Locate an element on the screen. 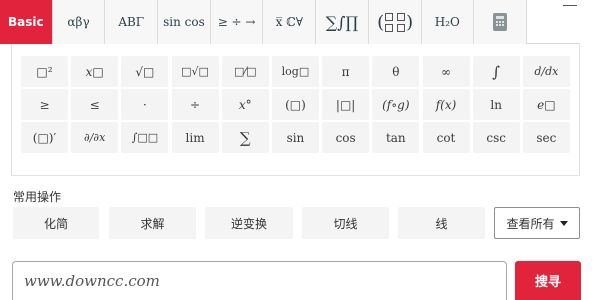 The image size is (600, 300). sin-key: sin is located at coordinates (295, 137).